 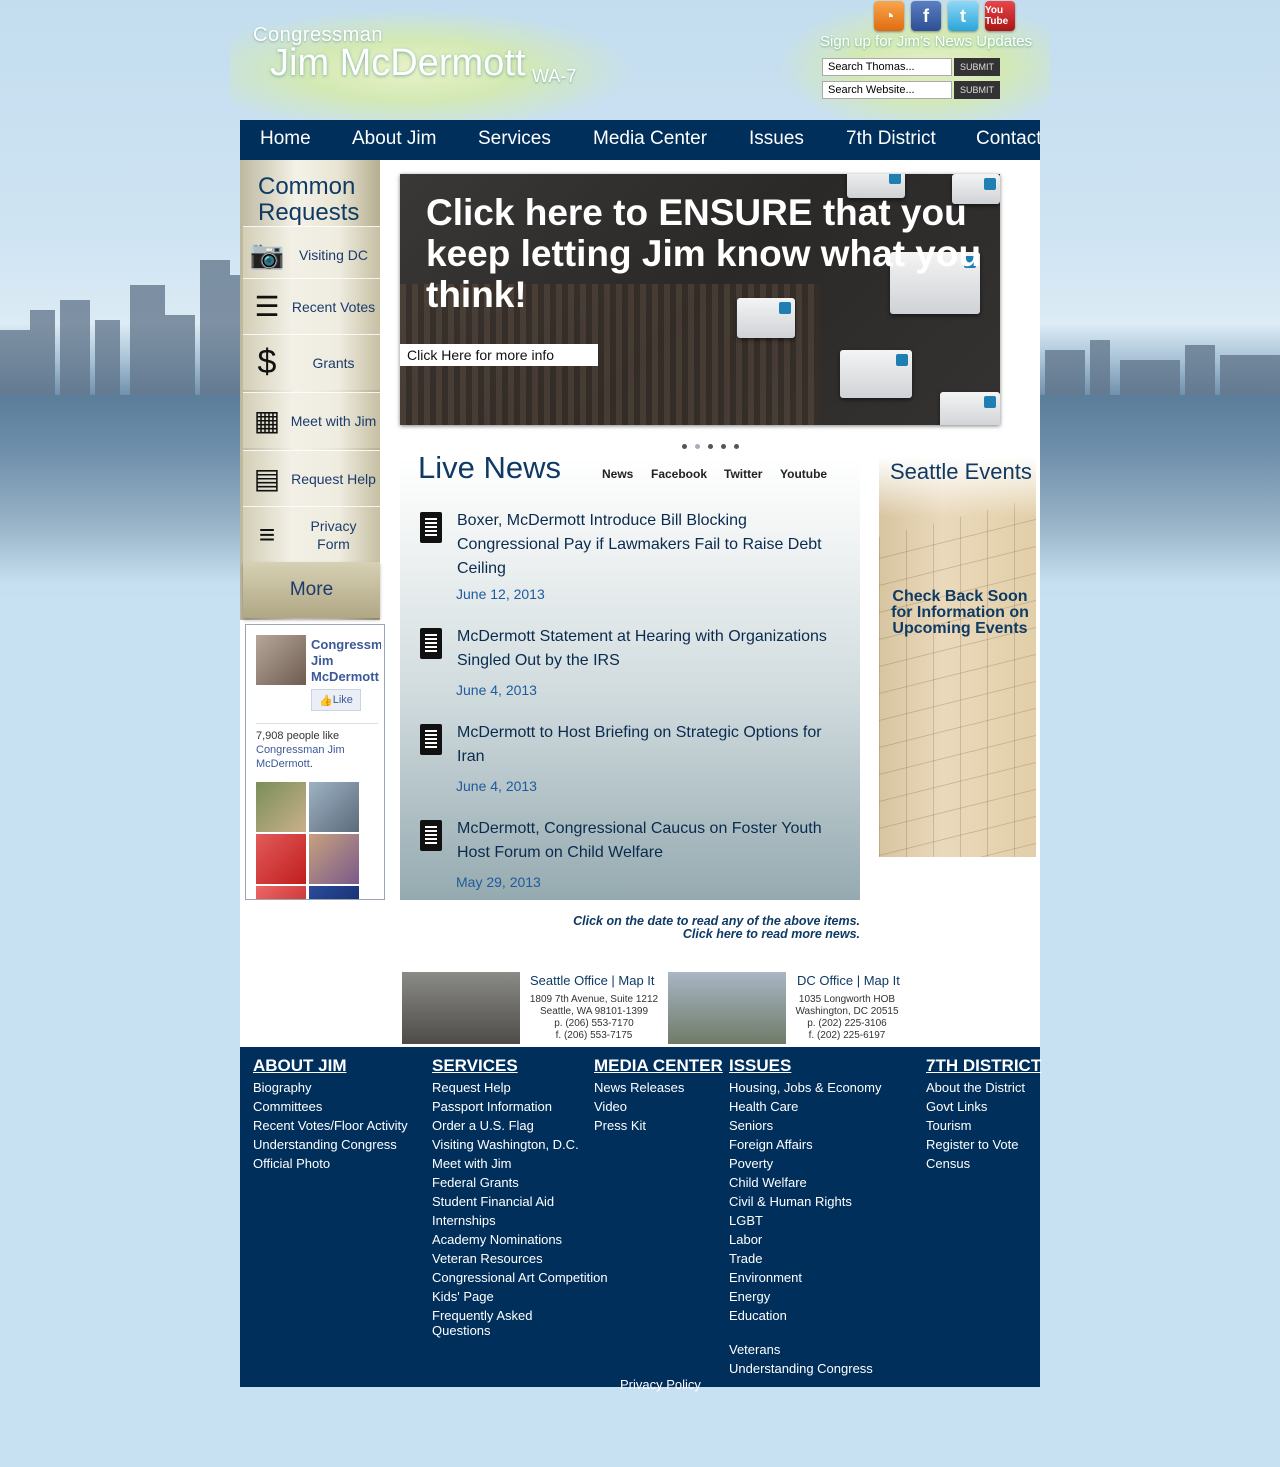 I want to click on news-date-link: June 12, 2013, so click(x=500, y=594).